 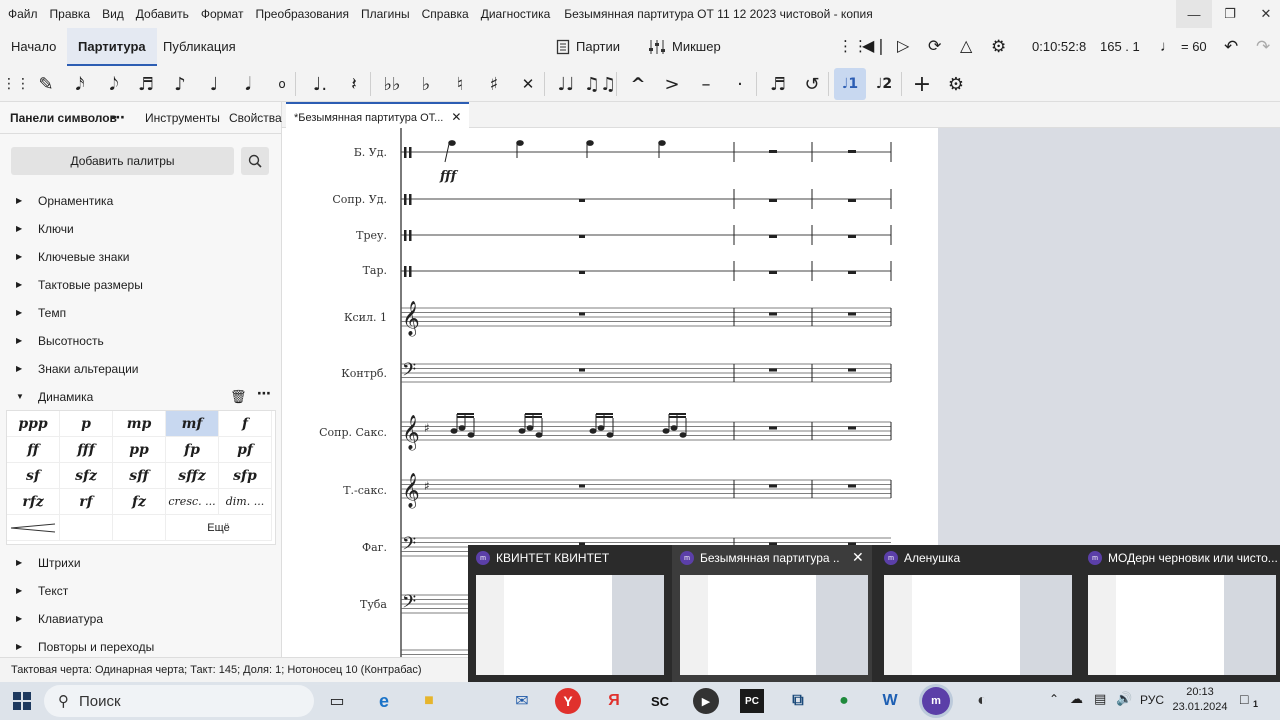 I want to click on dynamic-mp: mp, so click(x=139, y=424).